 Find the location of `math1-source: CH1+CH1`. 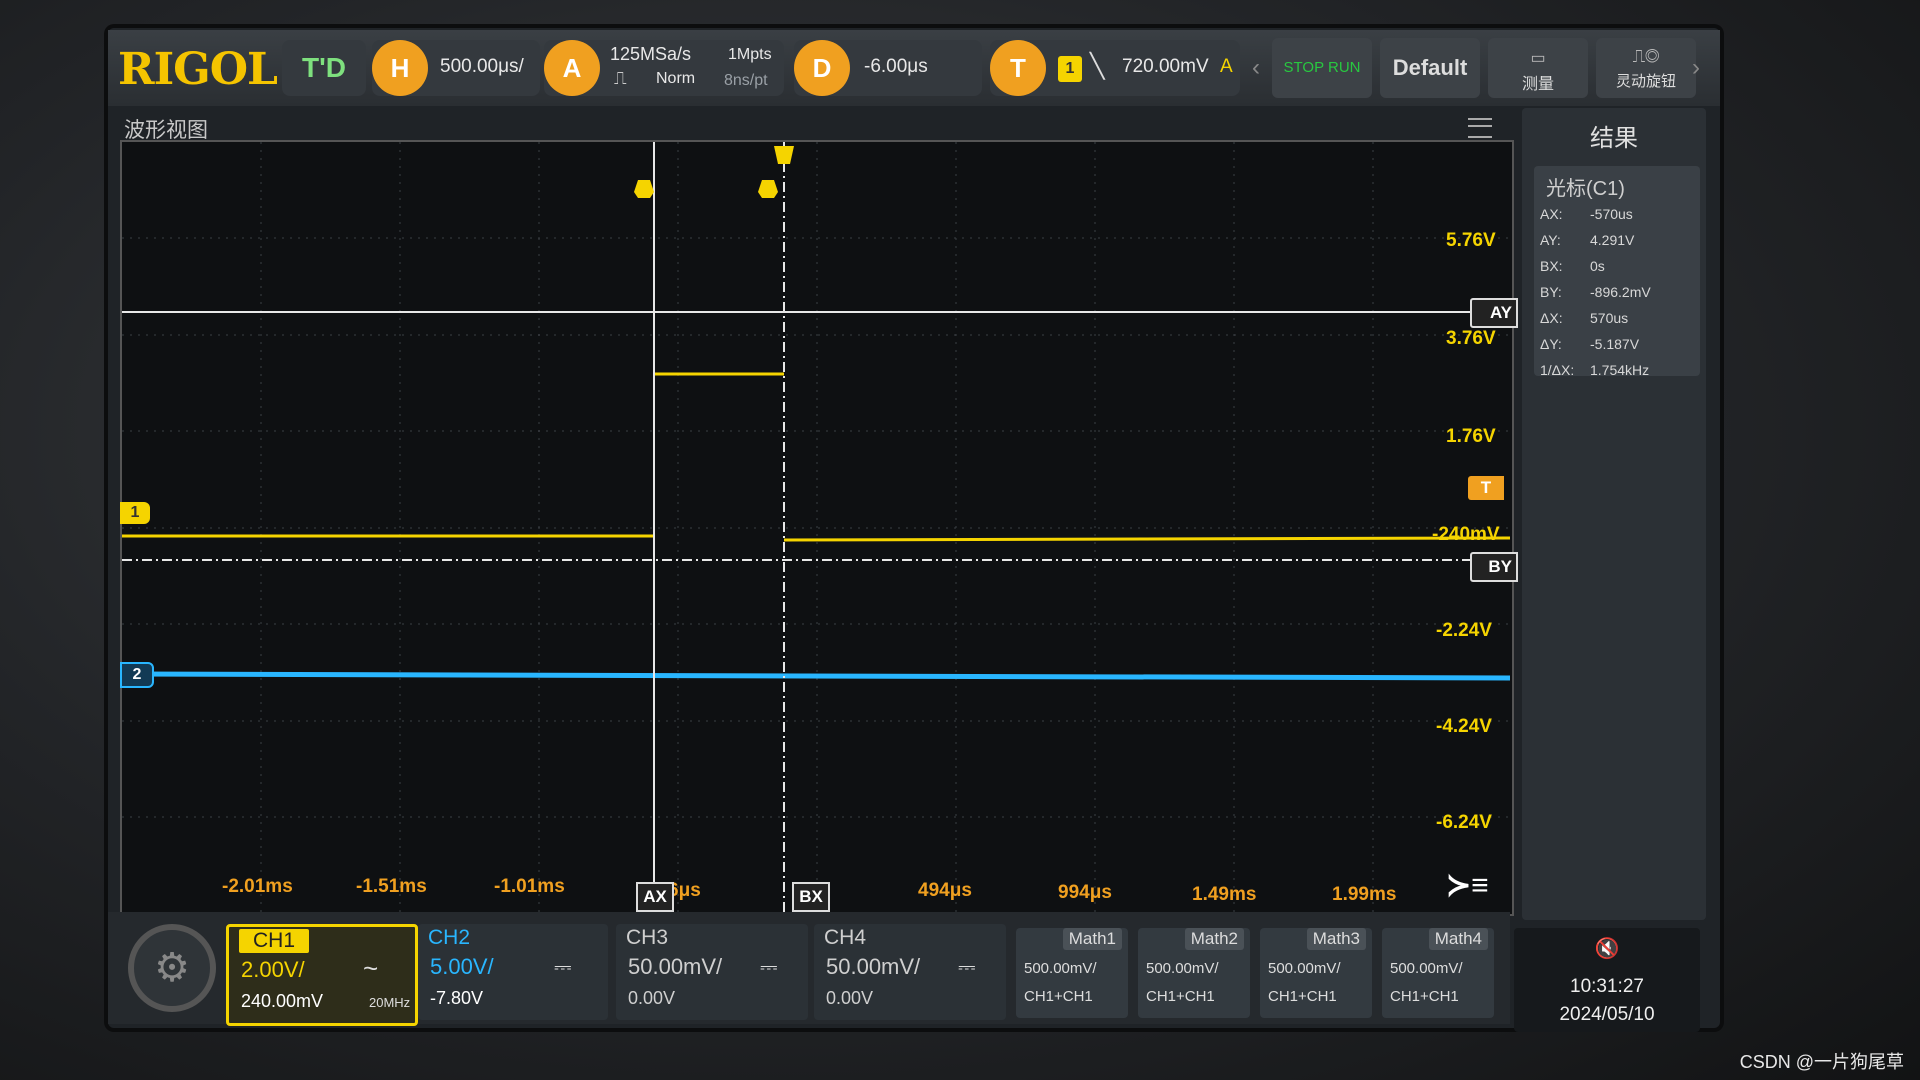

math1-source: CH1+CH1 is located at coordinates (1058, 996).